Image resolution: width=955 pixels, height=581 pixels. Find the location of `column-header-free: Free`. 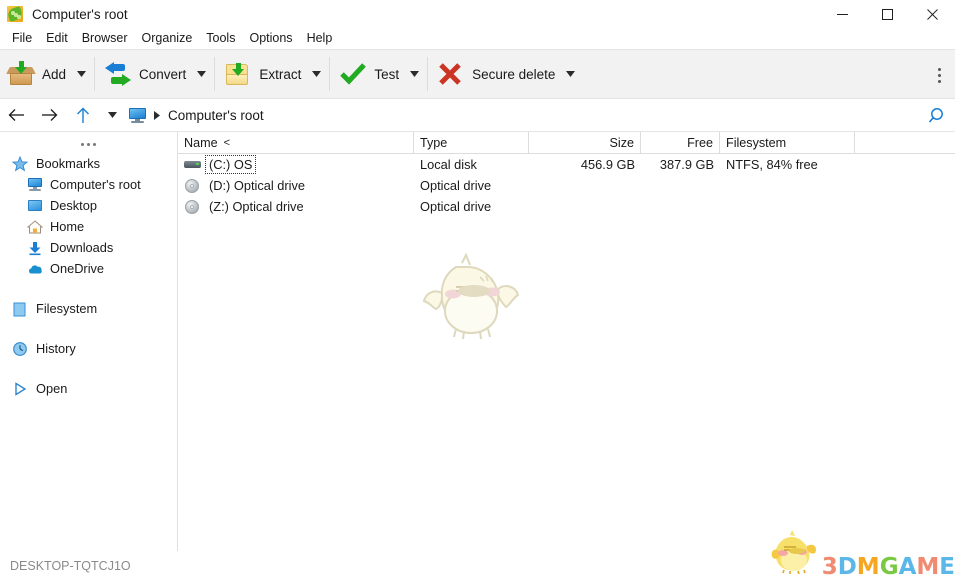

column-header-free: Free is located at coordinates (680, 143).